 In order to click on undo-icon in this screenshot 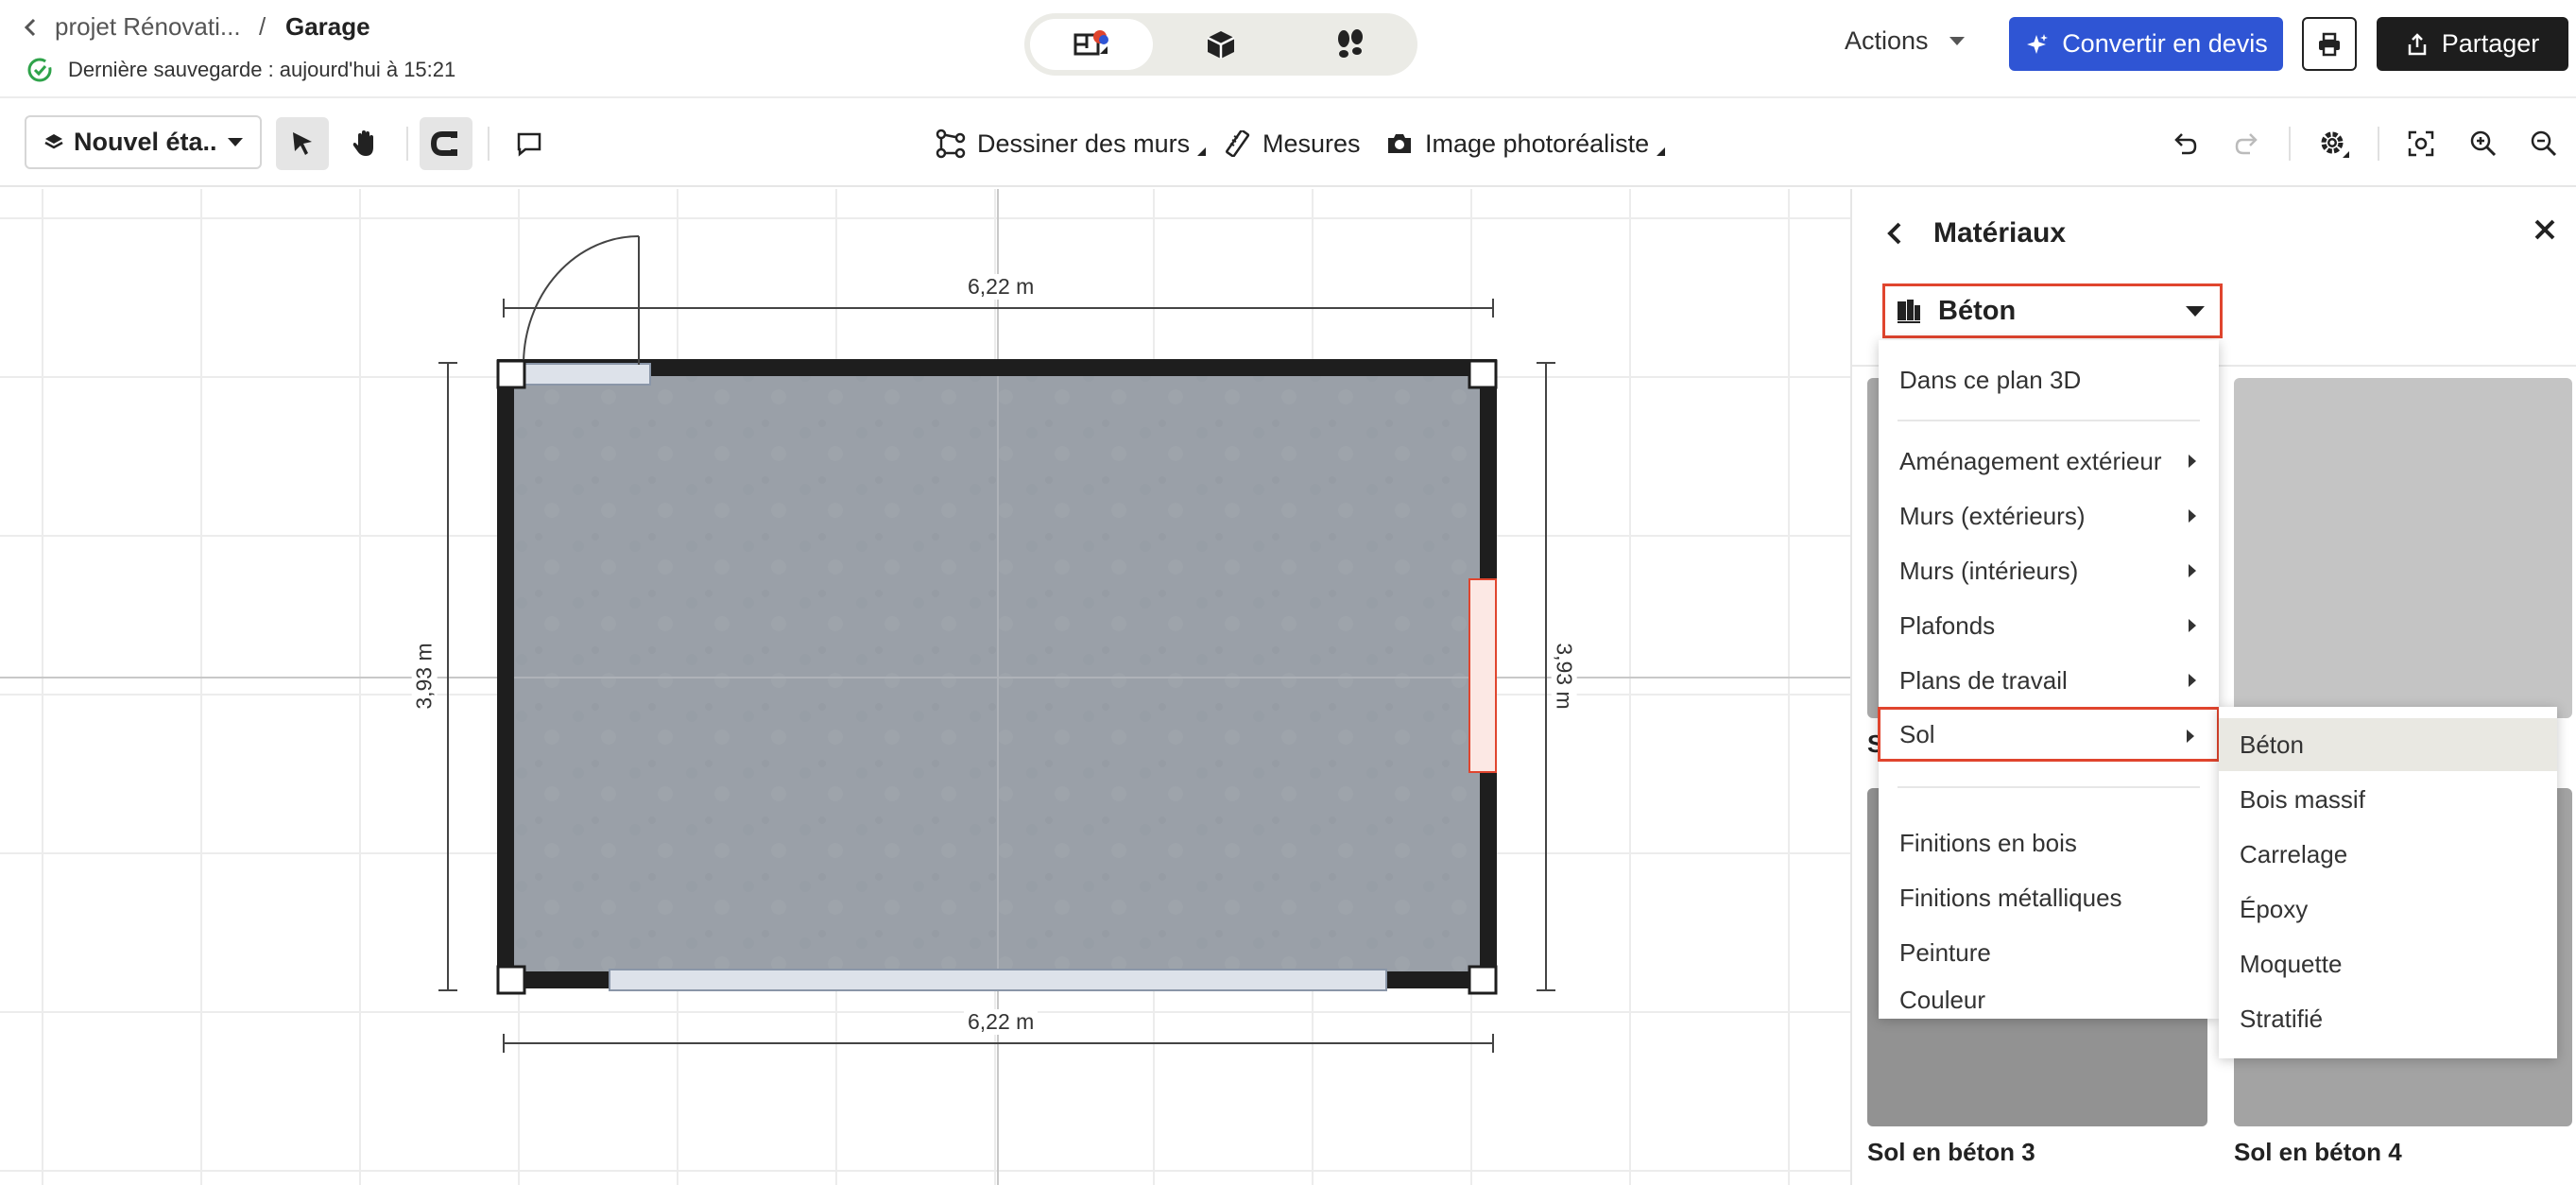, I will do `click(2185, 143)`.